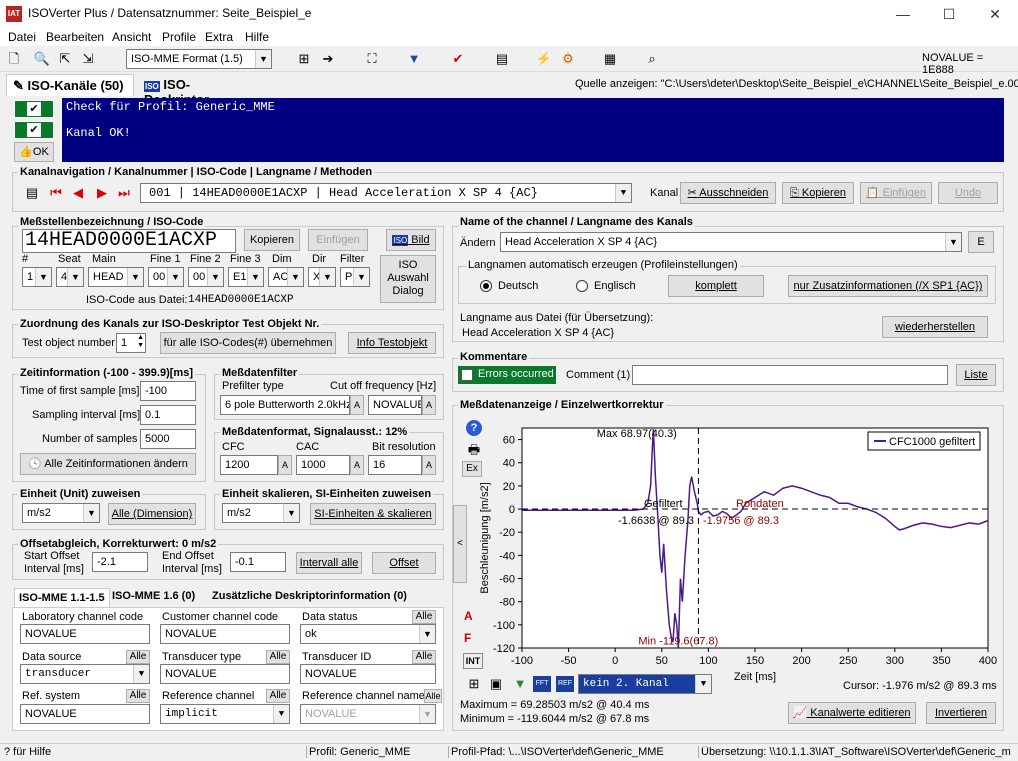 The width and height of the screenshot is (1018, 761). I want to click on report-icon: ▤, so click(502, 59).